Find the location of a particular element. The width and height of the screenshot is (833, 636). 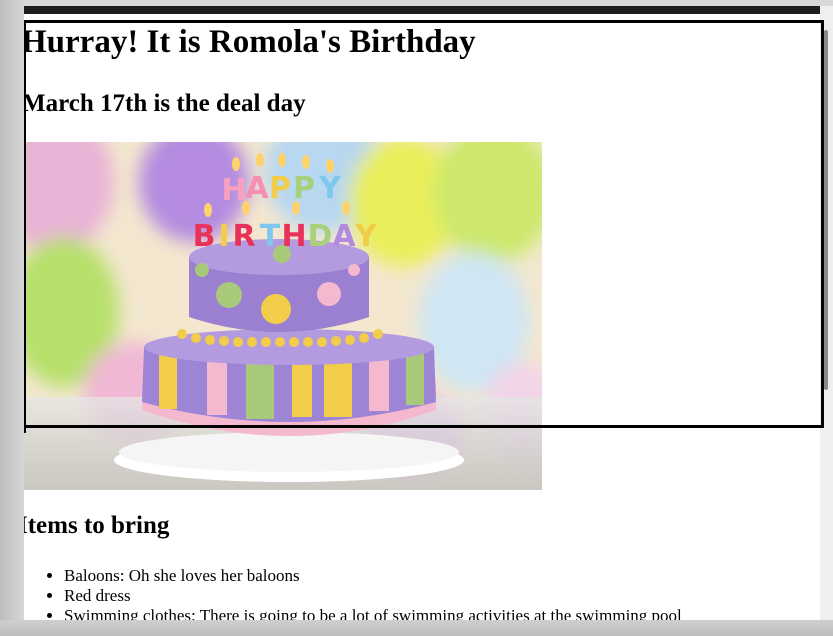

items-heading: Items to bring is located at coordinates (97, 525).